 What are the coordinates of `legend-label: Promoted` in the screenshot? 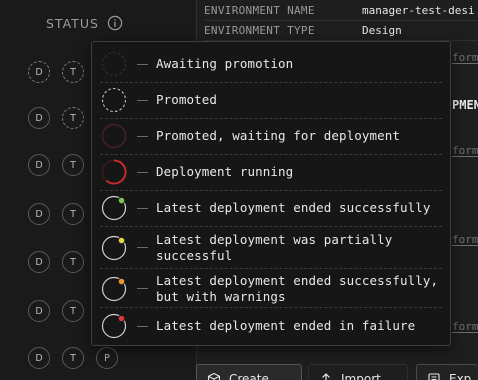 It's located at (187, 100).